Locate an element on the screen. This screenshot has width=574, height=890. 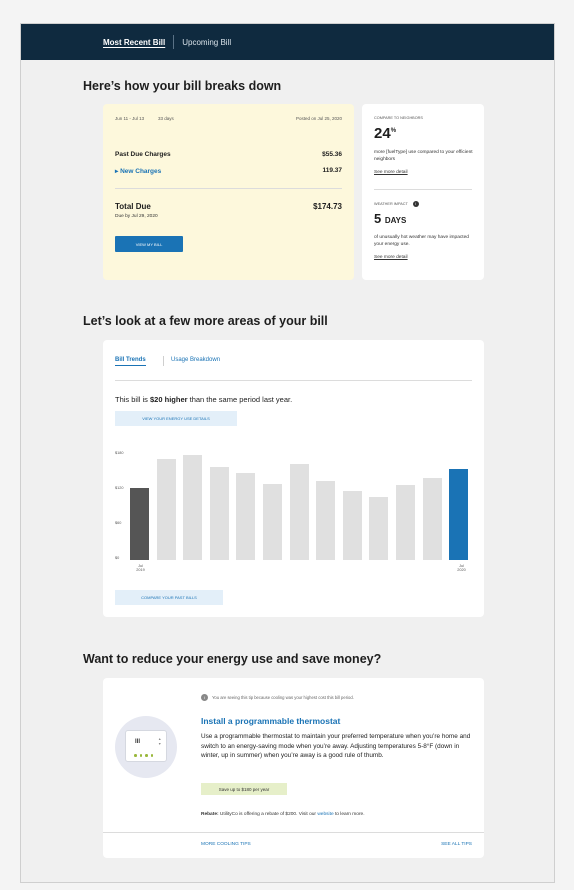
insights-divider is located at coordinates (423, 189).